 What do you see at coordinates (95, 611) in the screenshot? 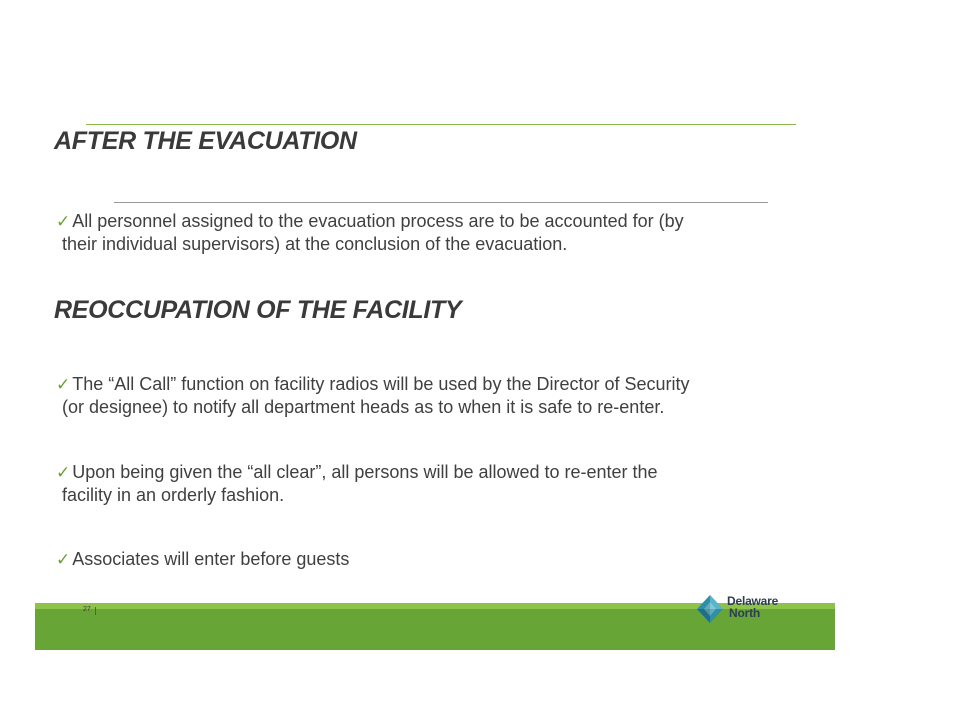
I see `page-number-divider` at bounding box center [95, 611].